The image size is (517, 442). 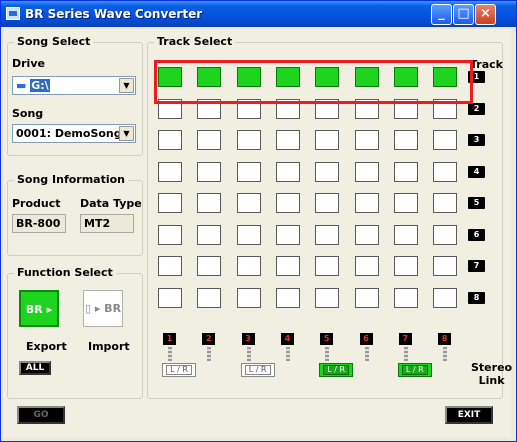 What do you see at coordinates (476, 140) in the screenshot?
I see `track-number-3: 3` at bounding box center [476, 140].